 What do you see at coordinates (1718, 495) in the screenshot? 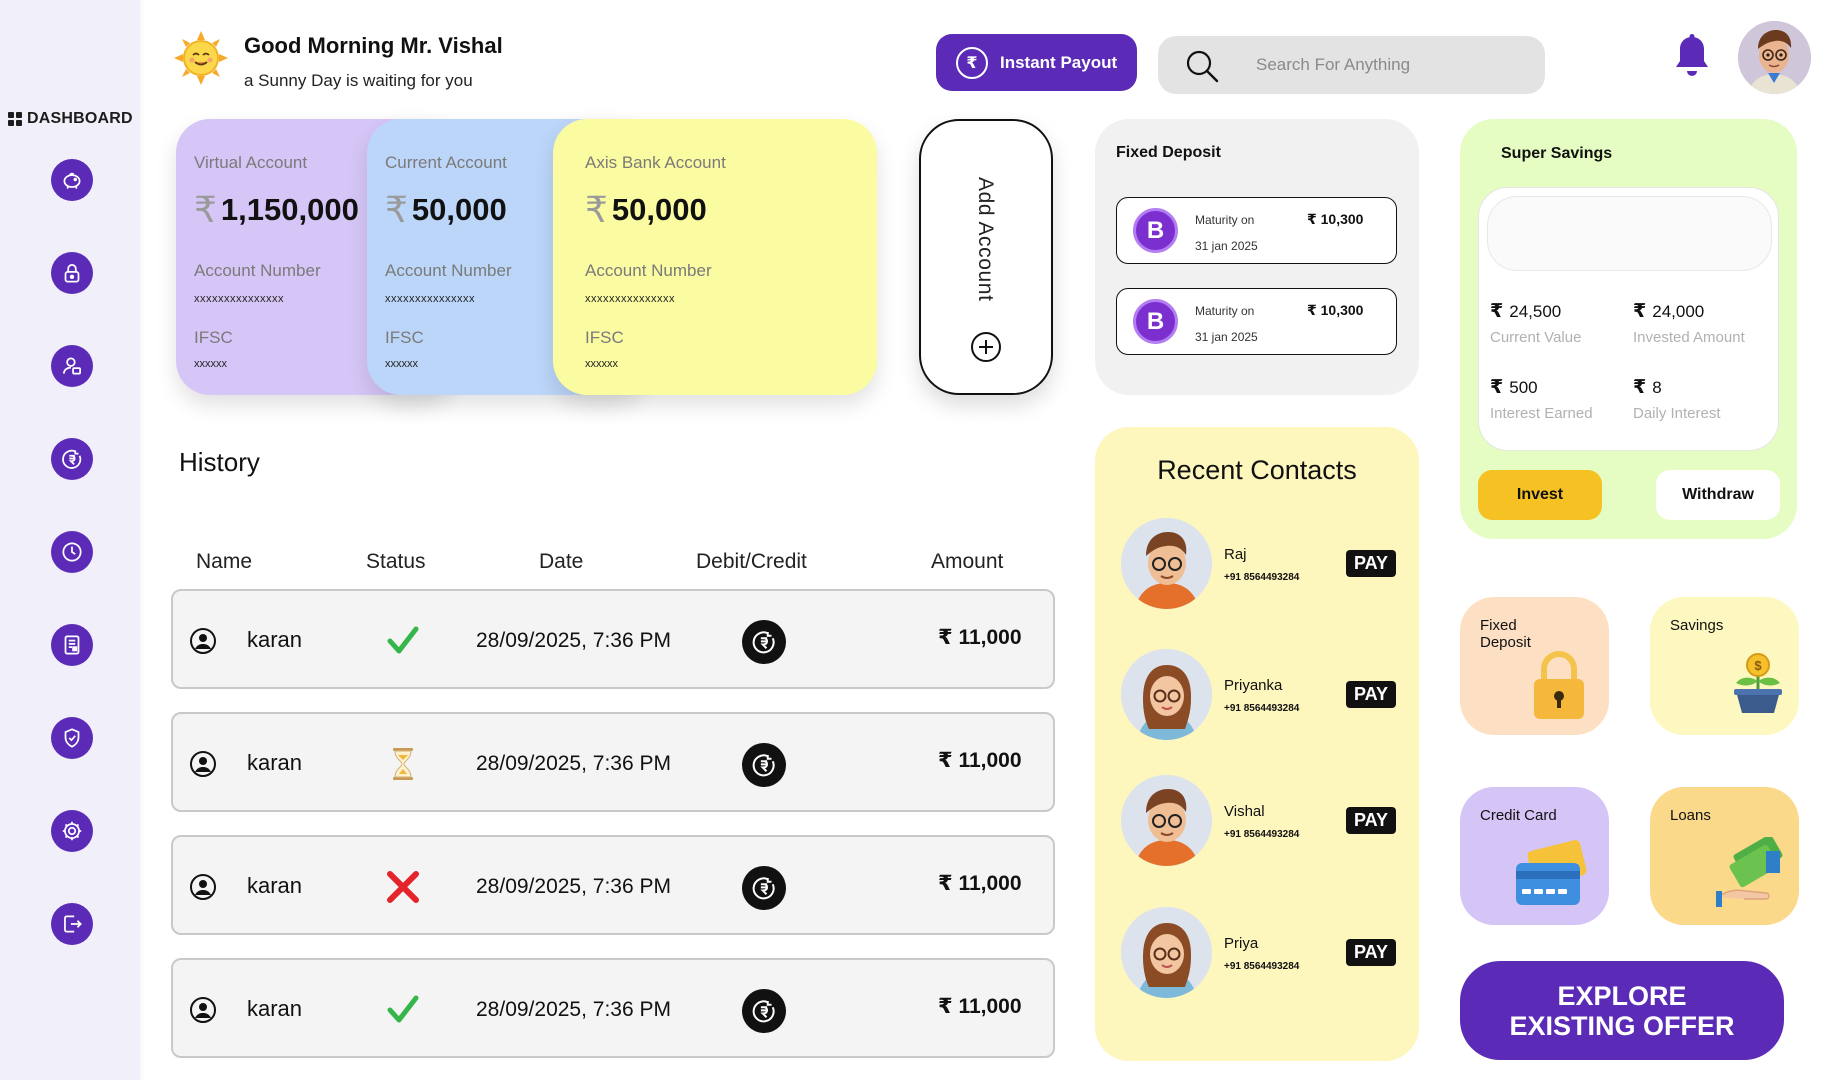
I see `withdraw-button: Withdraw` at bounding box center [1718, 495].